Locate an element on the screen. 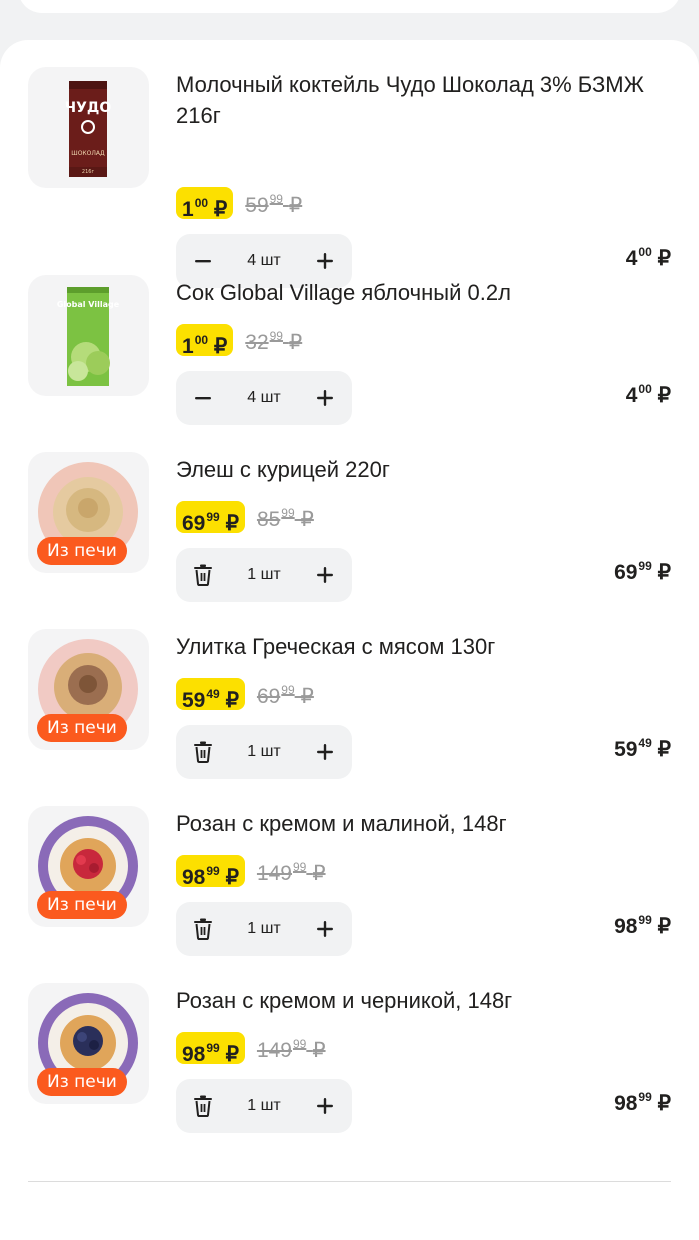 This screenshot has height=1240, width=699. old-price: 5999 ₽ is located at coordinates (274, 204).